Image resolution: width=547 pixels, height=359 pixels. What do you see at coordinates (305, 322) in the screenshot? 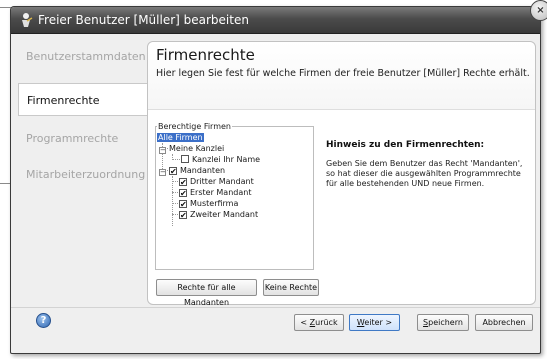
I see `back-prefix: <` at bounding box center [305, 322].